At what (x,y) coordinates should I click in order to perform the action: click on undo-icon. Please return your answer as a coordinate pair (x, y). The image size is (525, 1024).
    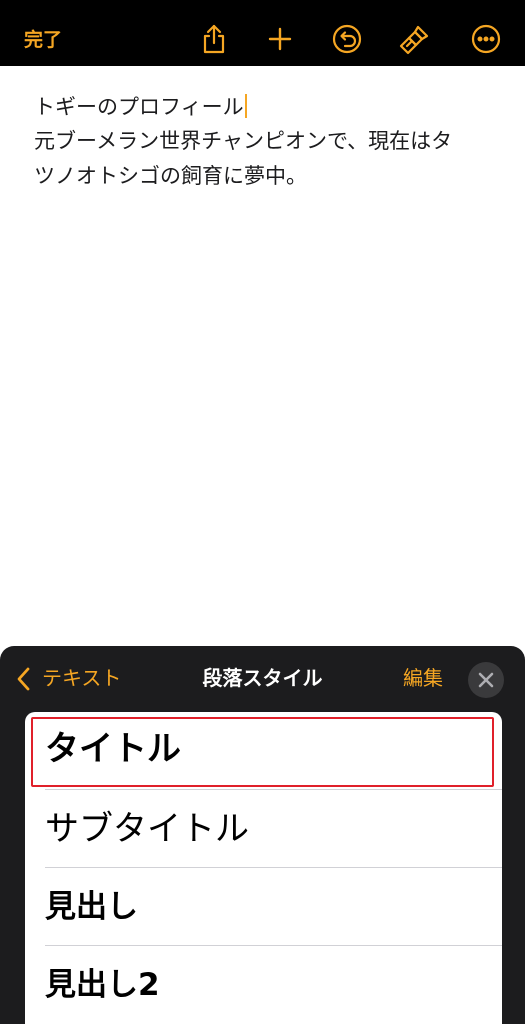
    Looking at the image, I should click on (347, 39).